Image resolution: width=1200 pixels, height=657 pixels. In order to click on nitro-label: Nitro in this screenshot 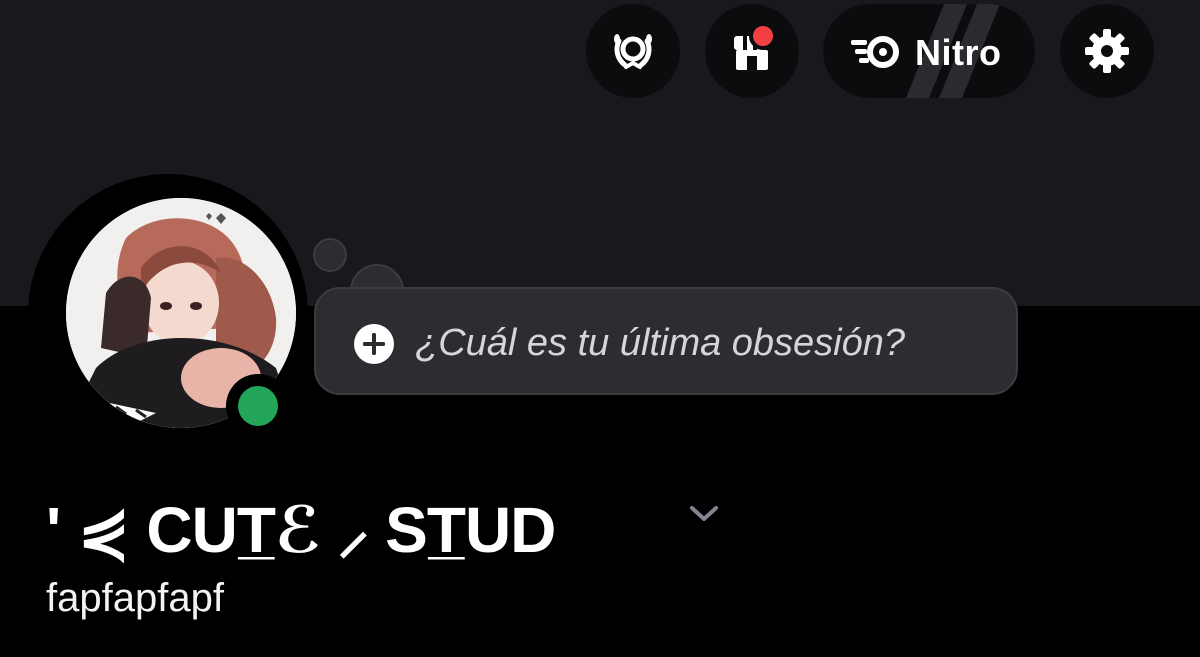, I will do `click(958, 52)`.